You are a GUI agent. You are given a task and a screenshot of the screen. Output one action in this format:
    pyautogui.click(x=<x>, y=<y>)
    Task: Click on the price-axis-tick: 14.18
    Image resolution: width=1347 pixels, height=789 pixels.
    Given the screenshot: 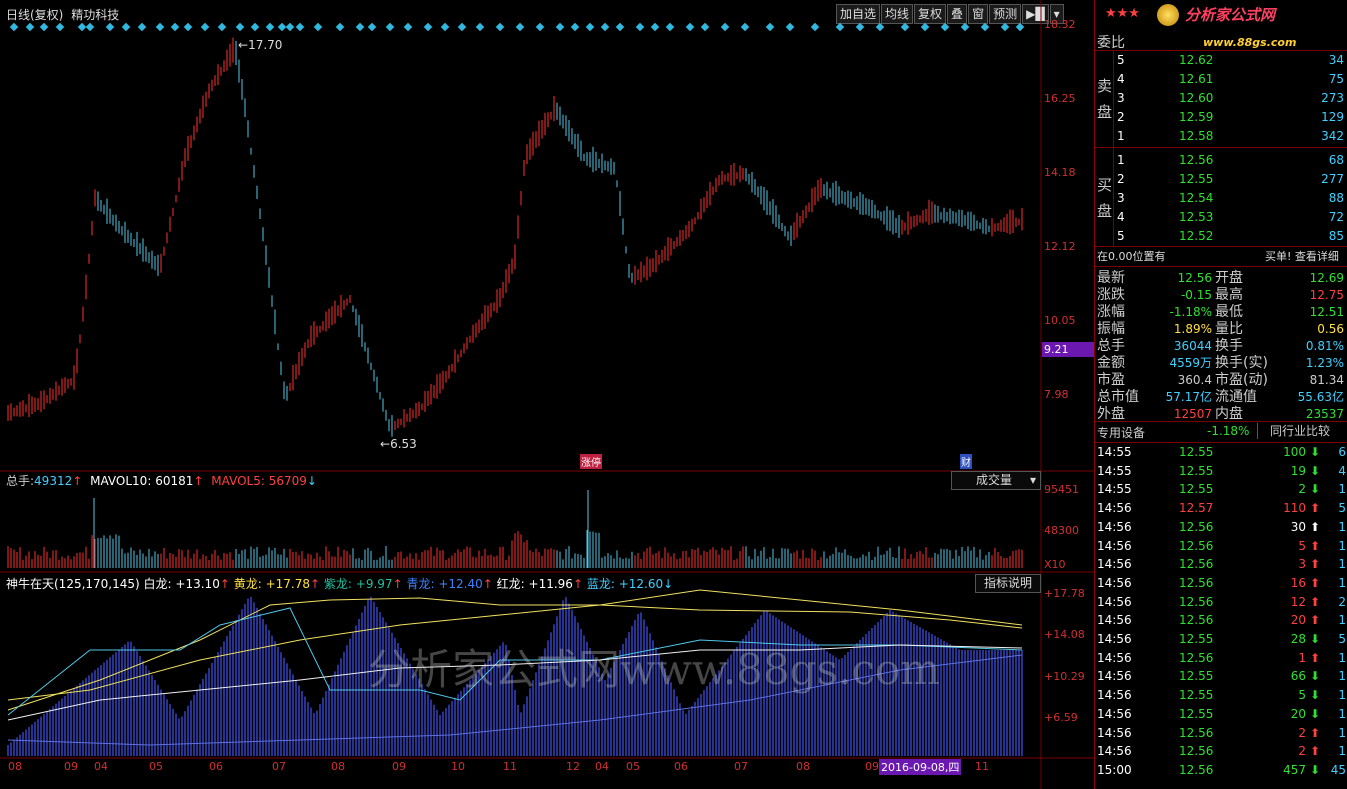 What is the action you would take?
    pyautogui.click(x=1060, y=172)
    